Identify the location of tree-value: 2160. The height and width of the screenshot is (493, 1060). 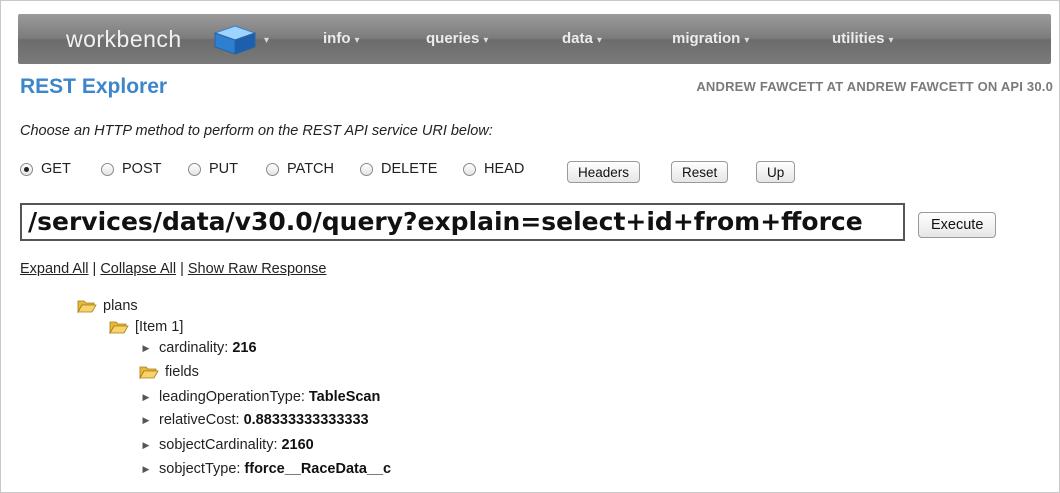
(297, 445).